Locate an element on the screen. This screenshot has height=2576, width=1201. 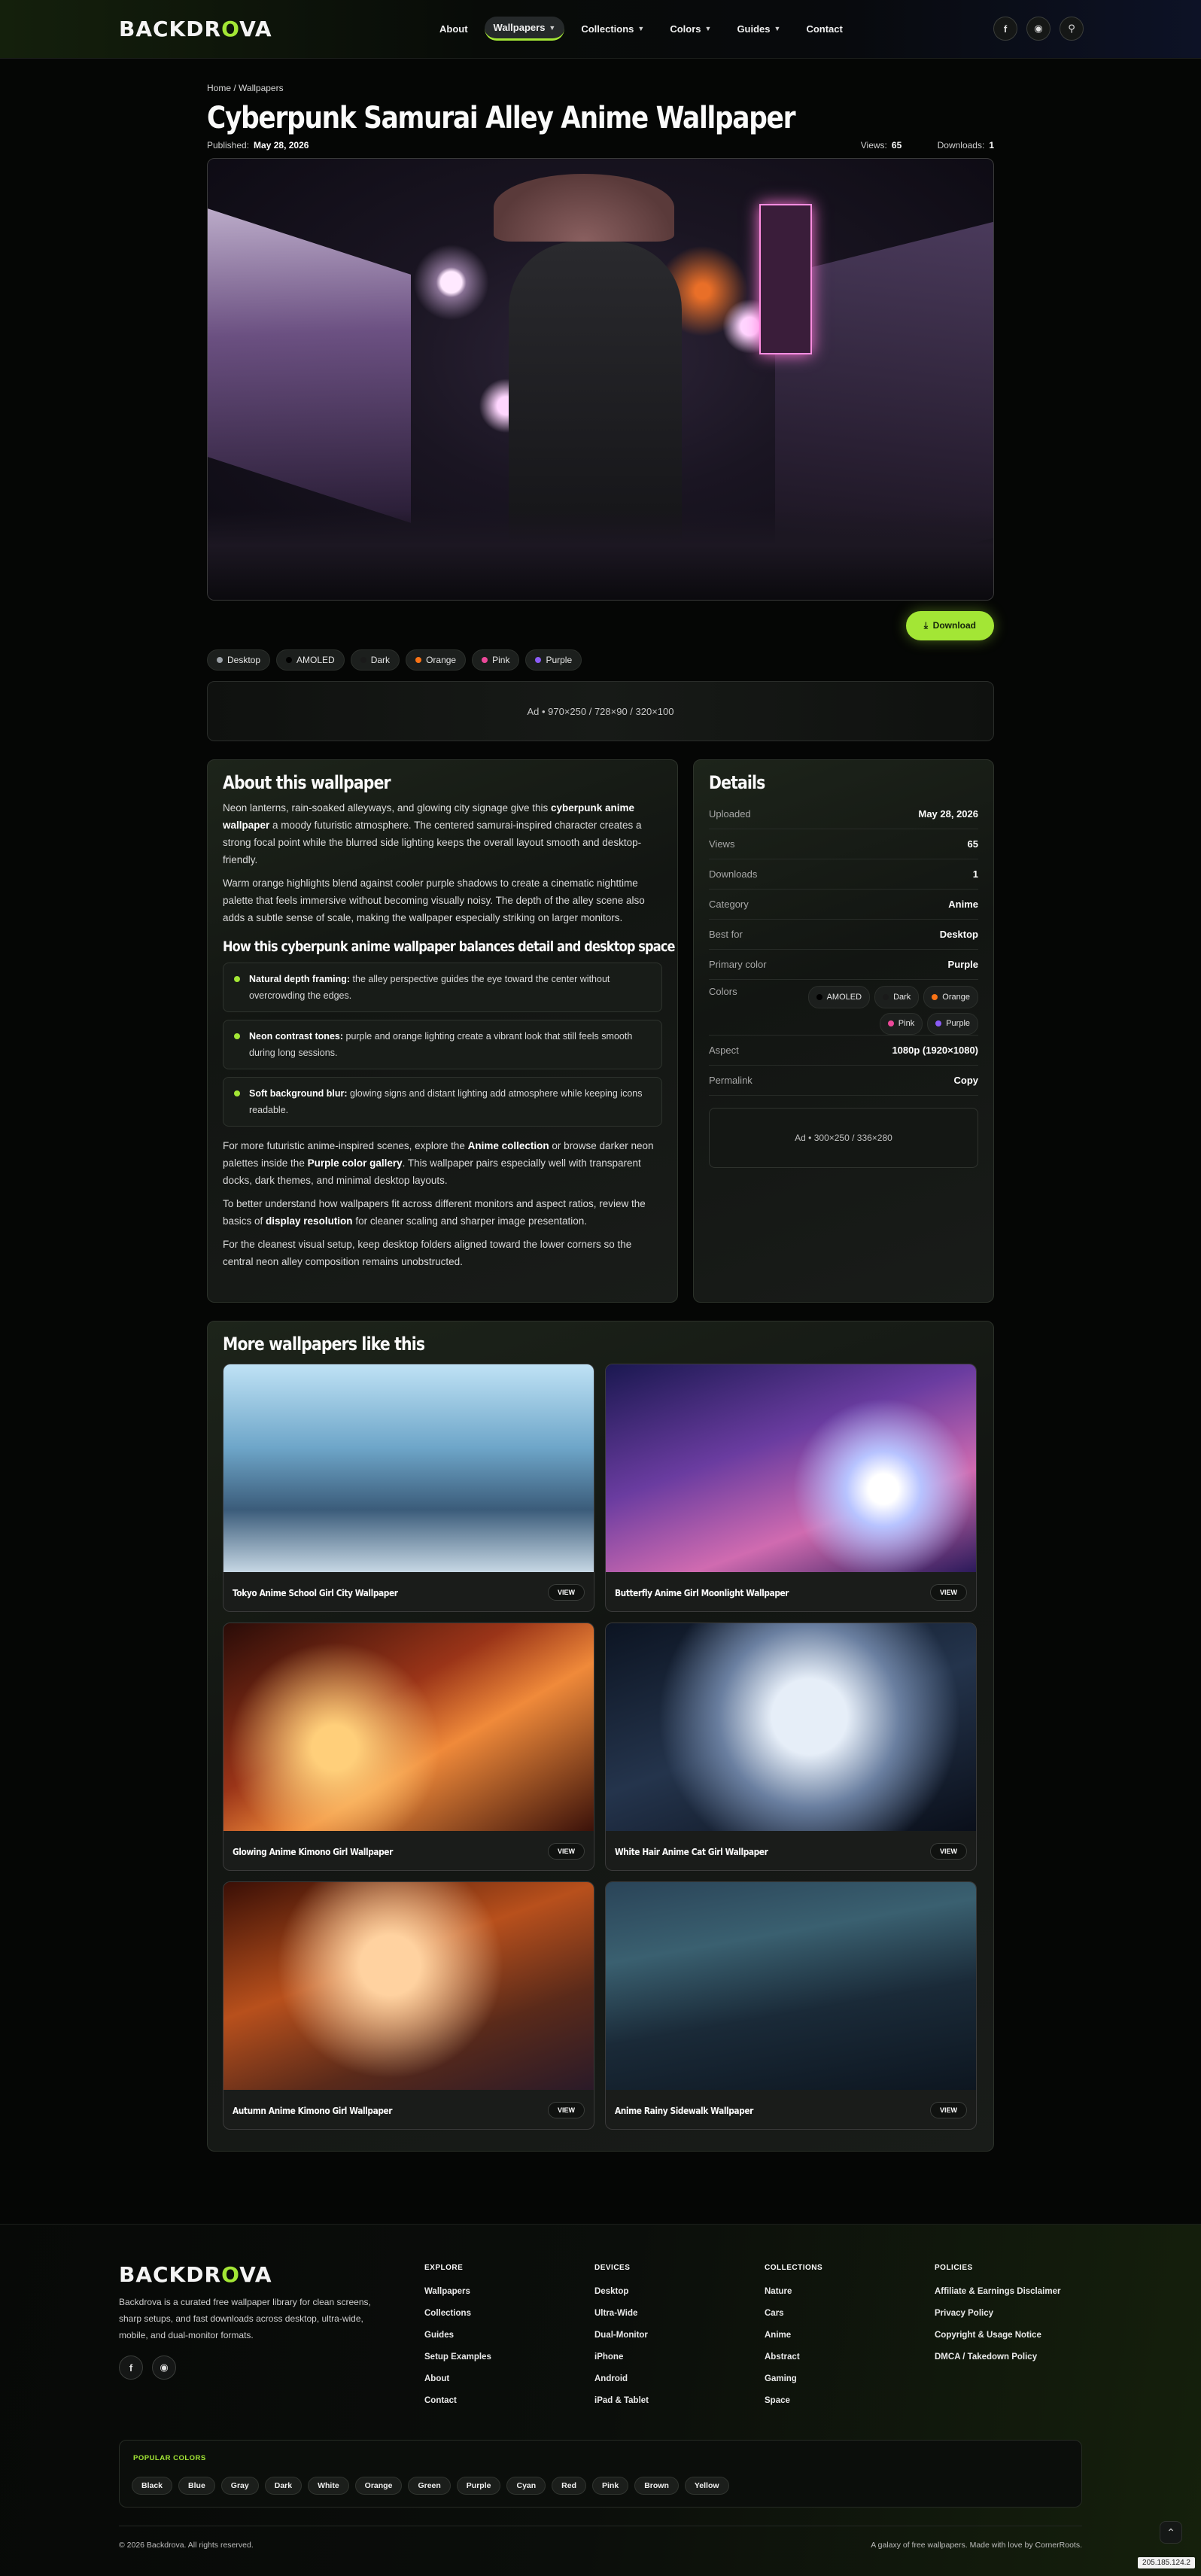
chip-desktop: Desktop is located at coordinates (239, 660).